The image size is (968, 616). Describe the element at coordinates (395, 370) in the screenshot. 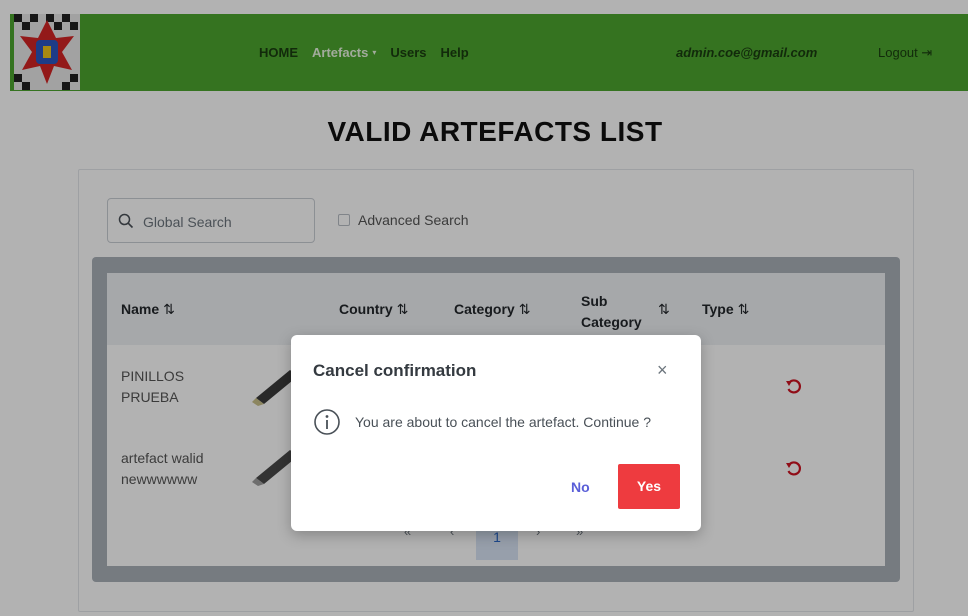

I see `dialog-title: Cancel confirmation` at that location.